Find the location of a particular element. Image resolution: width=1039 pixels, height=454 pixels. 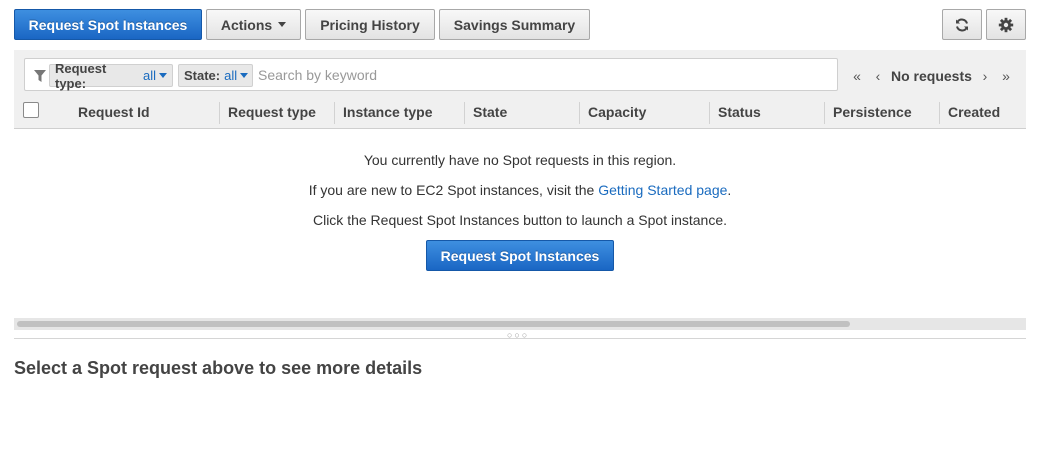

column-header-instance-type: Instance type is located at coordinates (383, 113).